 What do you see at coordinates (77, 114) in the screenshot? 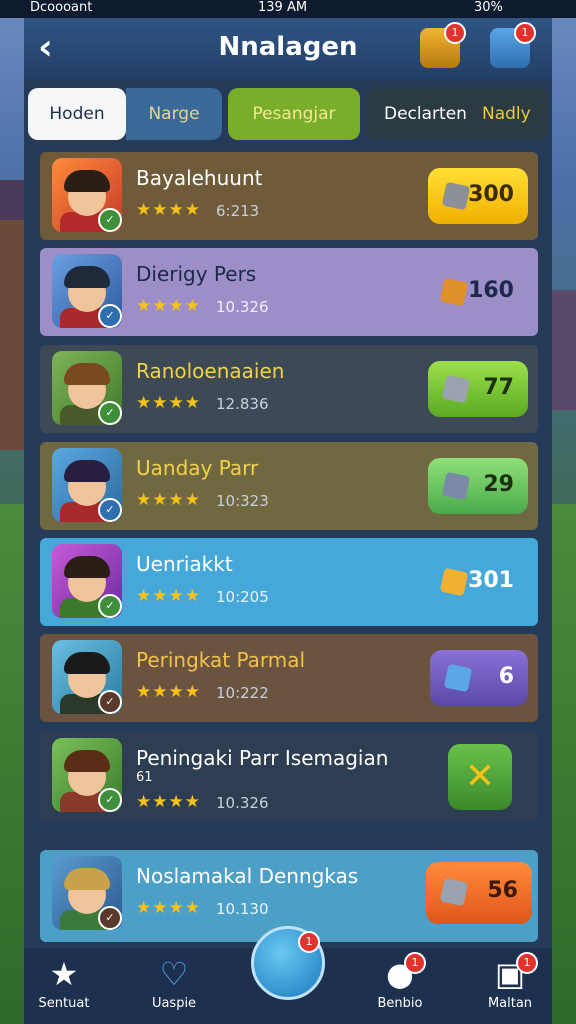
I see `tab-hoden: Hoden` at bounding box center [77, 114].